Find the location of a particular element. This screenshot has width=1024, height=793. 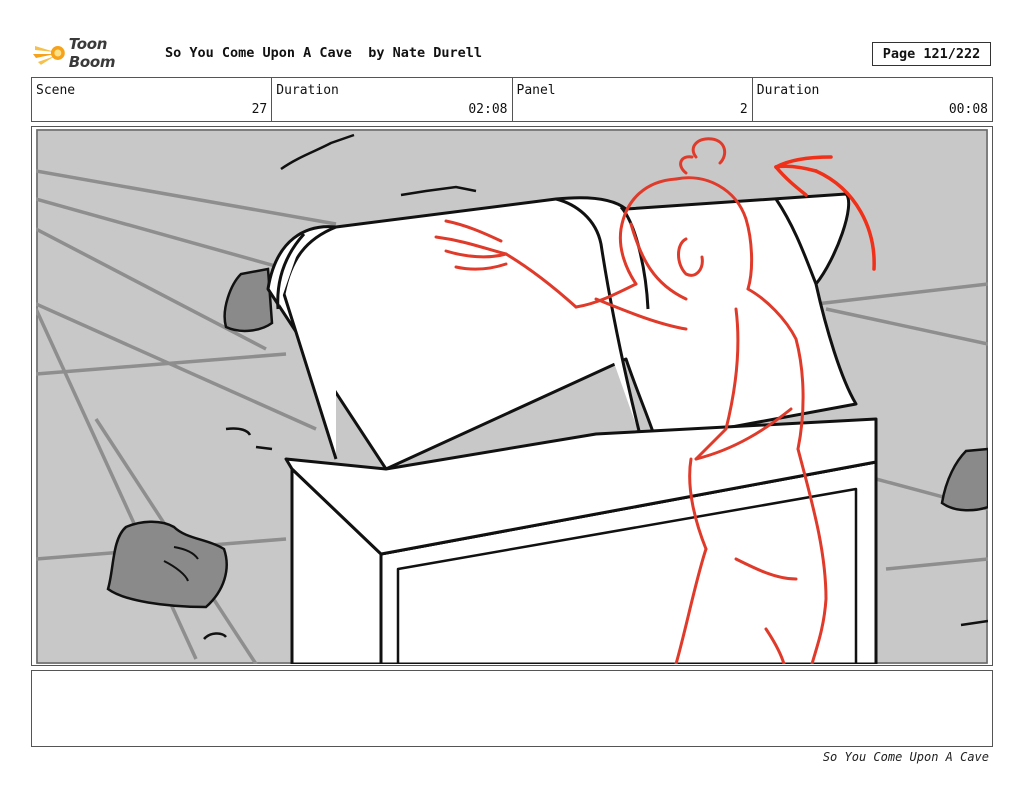

footer-title: So You Come Upon A Cave is located at coordinates (905, 757).